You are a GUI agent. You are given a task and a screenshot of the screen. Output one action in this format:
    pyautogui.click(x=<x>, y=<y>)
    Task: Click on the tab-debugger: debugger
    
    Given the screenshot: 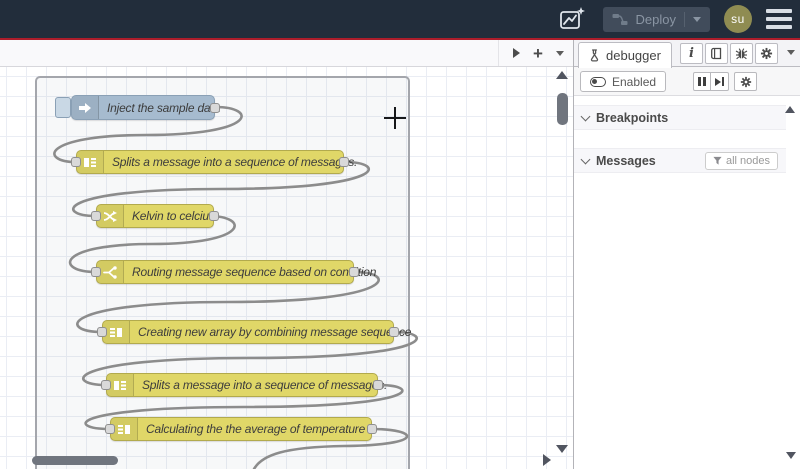 What is the action you would take?
    pyautogui.click(x=625, y=55)
    